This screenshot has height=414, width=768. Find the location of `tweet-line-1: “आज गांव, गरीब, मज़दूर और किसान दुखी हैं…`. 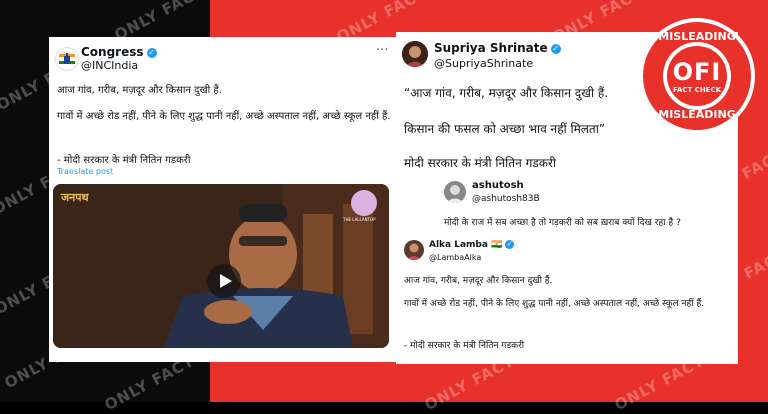

tweet-line-1: “आज गांव, गरीब, मज़दूर और किसान दुखी हैं… is located at coordinates (506, 93).